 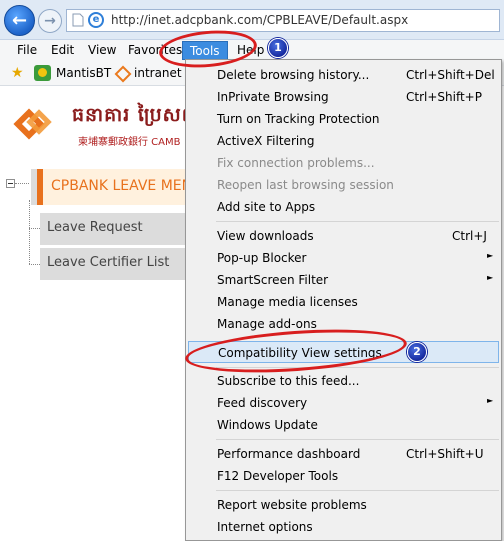 What do you see at coordinates (62, 50) in the screenshot?
I see `menu-edit: Edit` at bounding box center [62, 50].